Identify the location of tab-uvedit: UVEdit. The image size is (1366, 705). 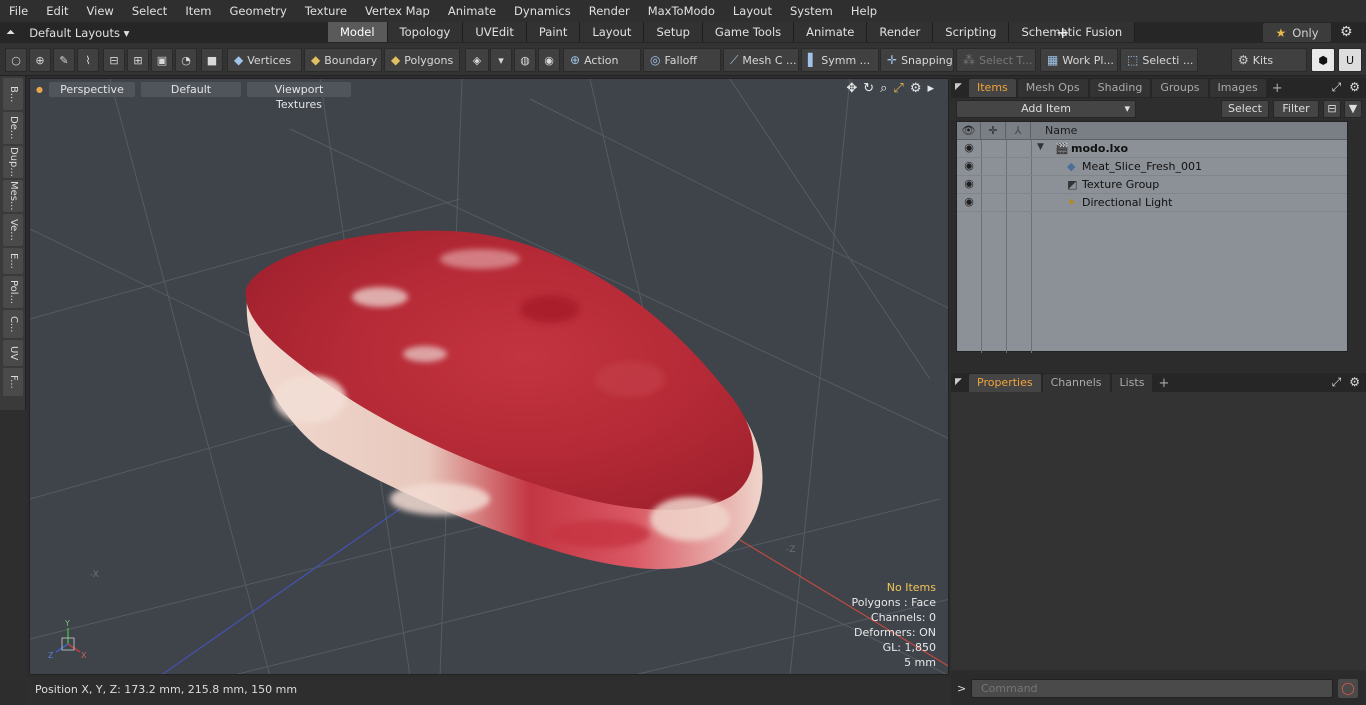
(495, 32).